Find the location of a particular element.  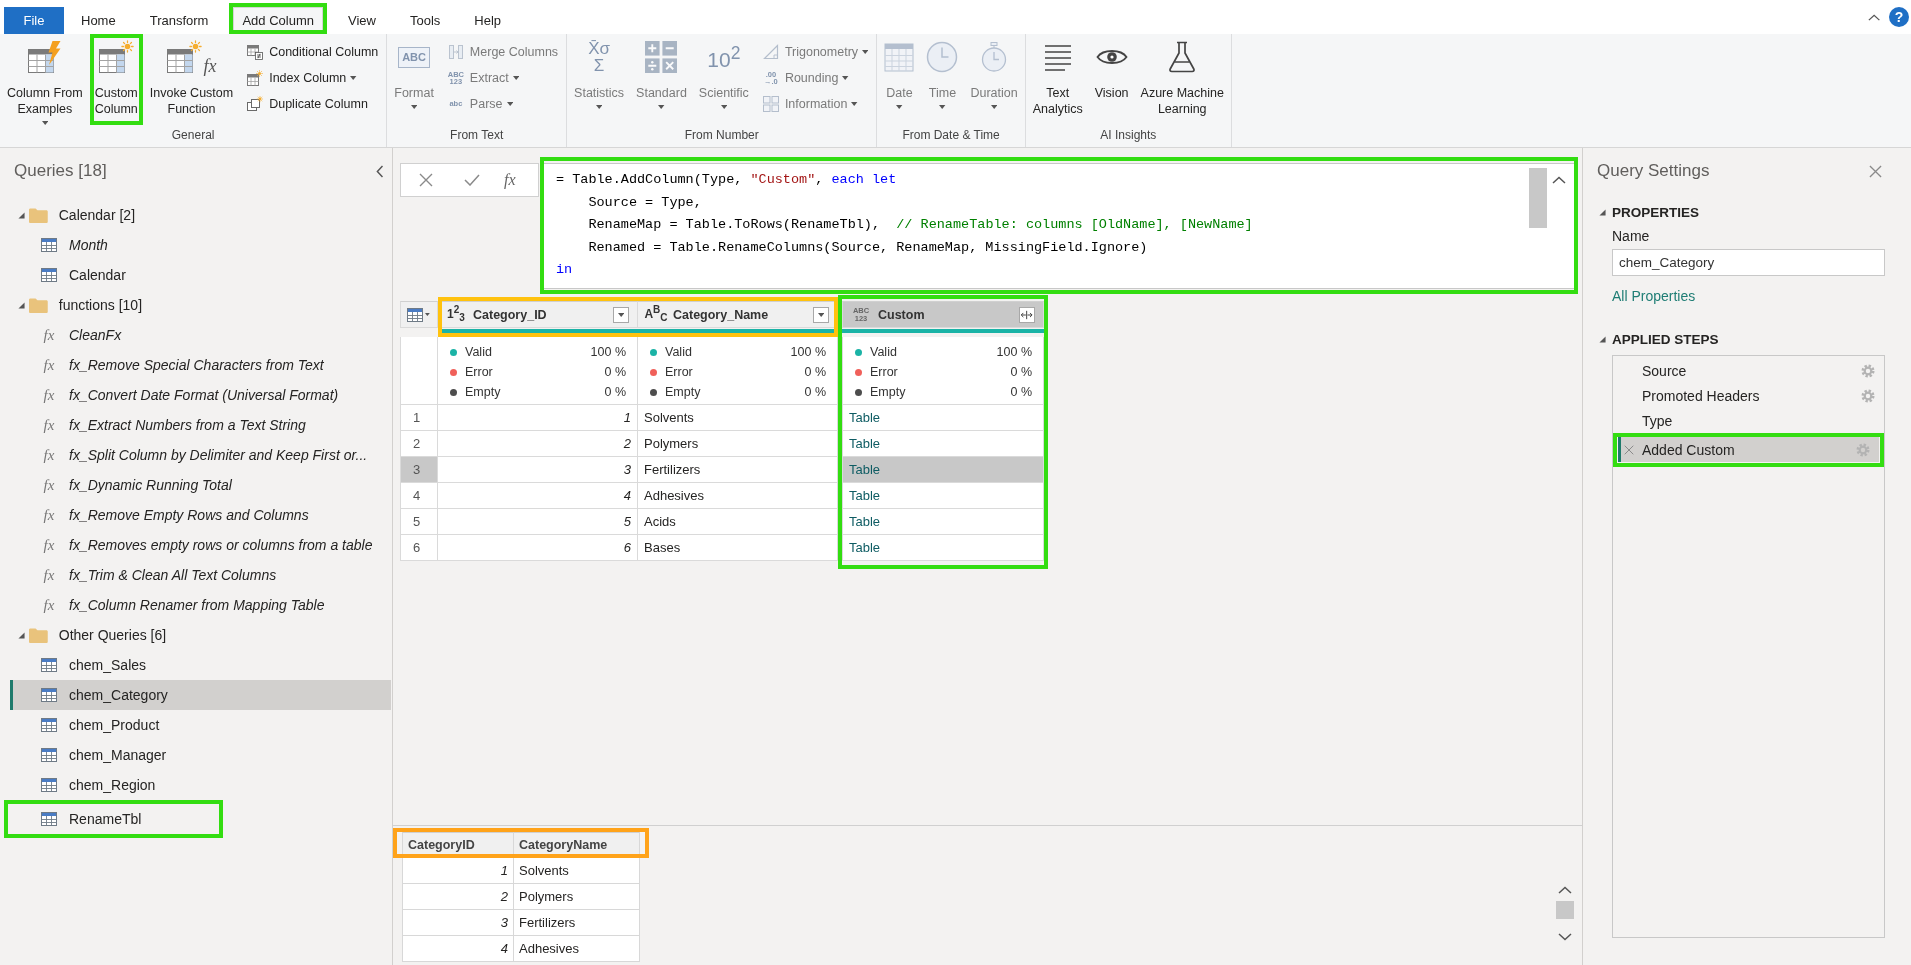

step-item: Promoted Headers is located at coordinates (1748, 395).